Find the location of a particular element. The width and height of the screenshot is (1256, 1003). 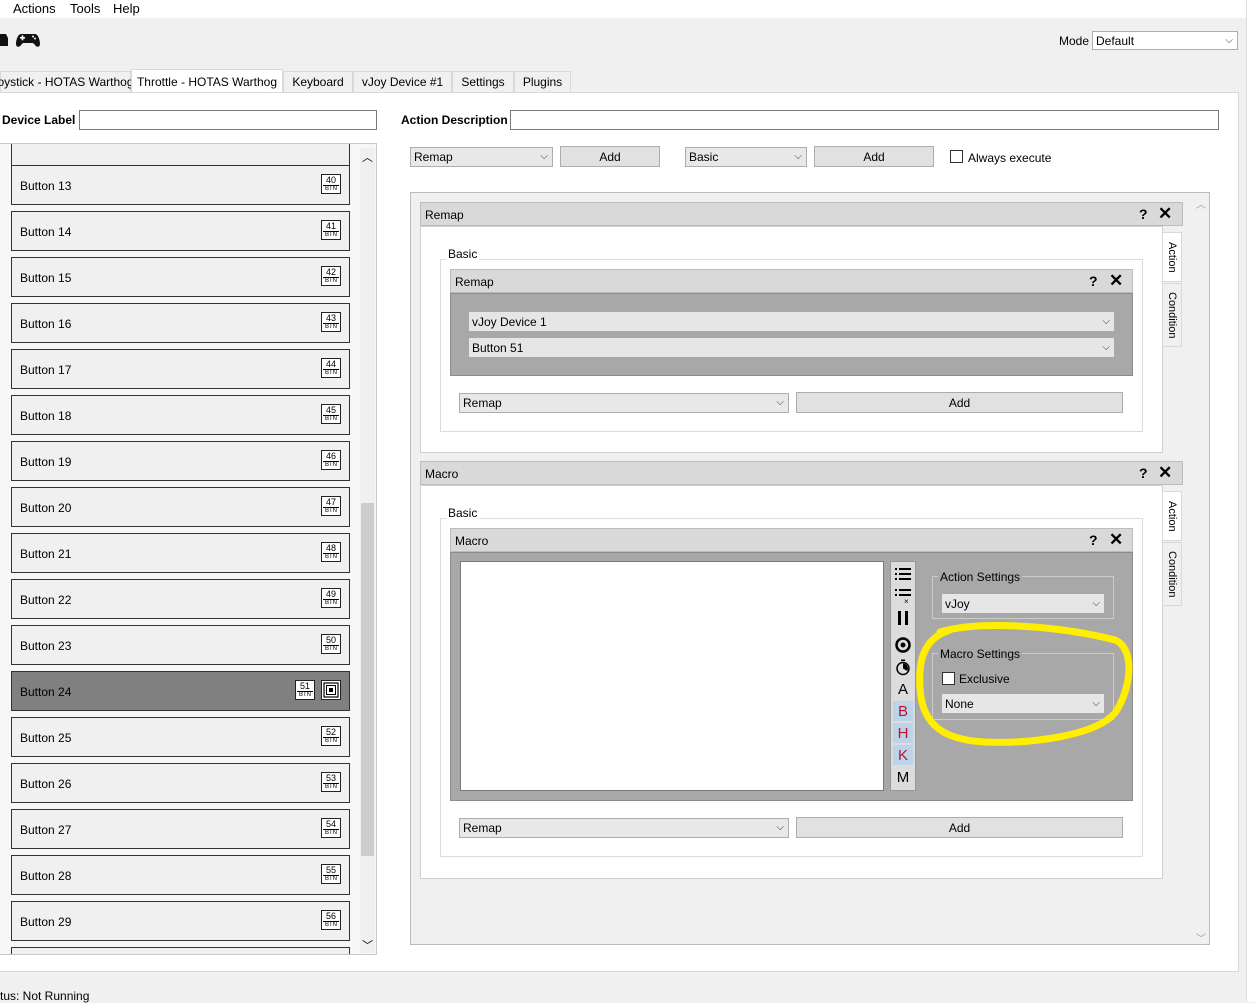

menu-tools: Tools is located at coordinates (85, 8).